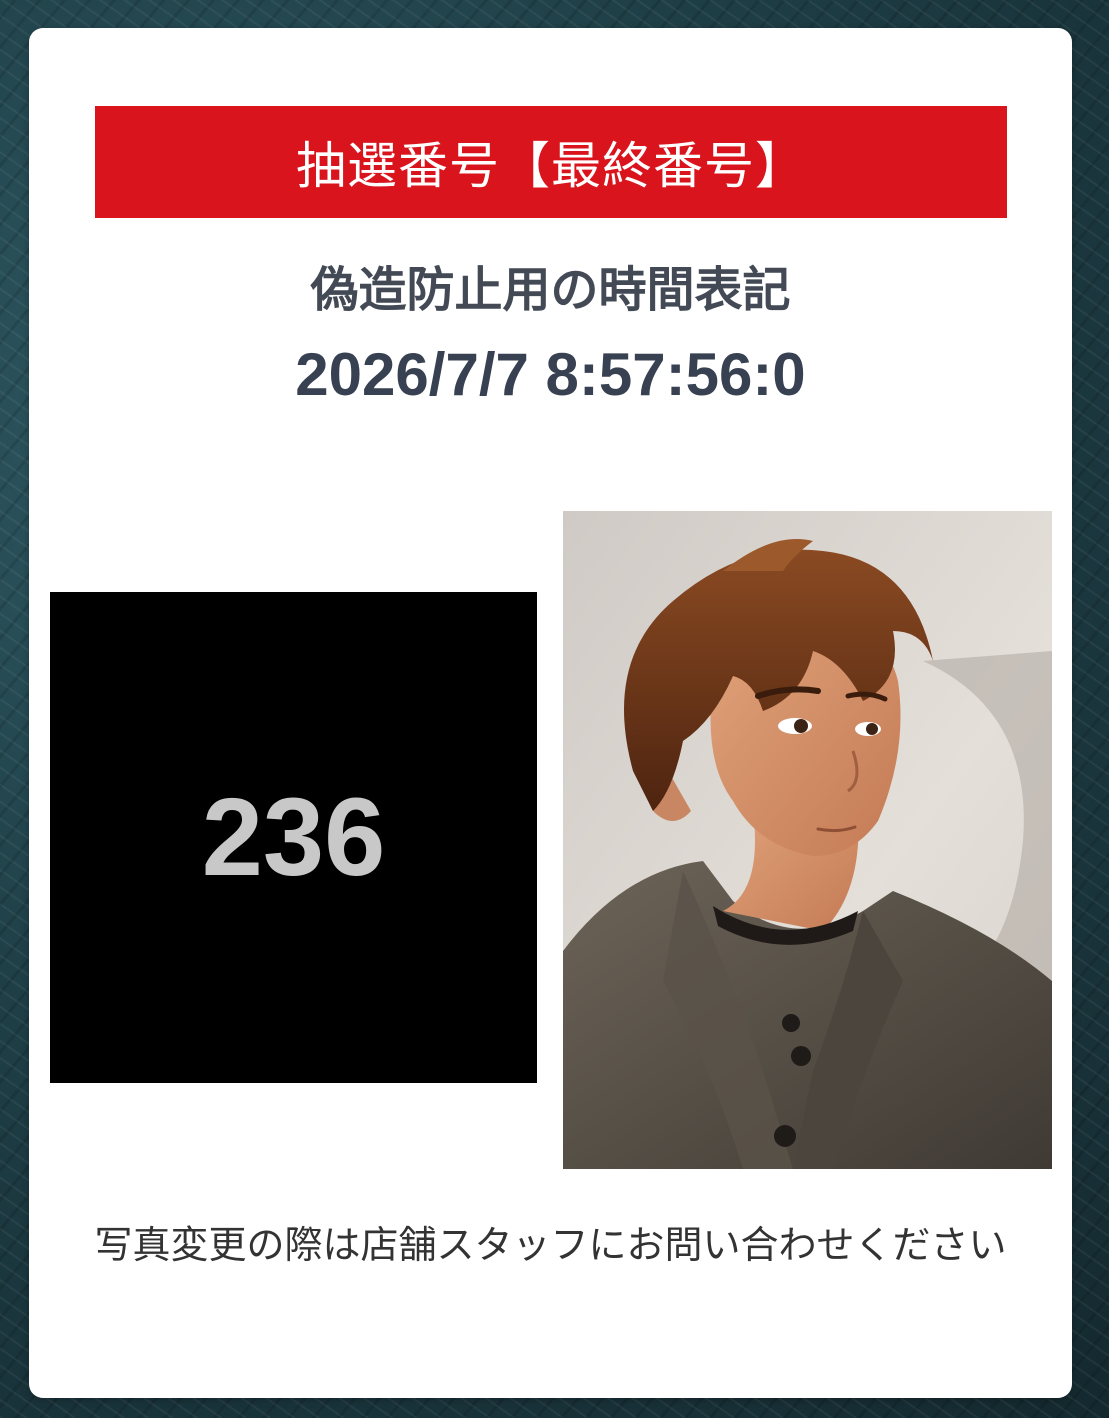 Image resolution: width=1109 pixels, height=1418 pixels. Describe the element at coordinates (551, 166) in the screenshot. I see `banner-title: 抽選番号【最終番号】` at that location.